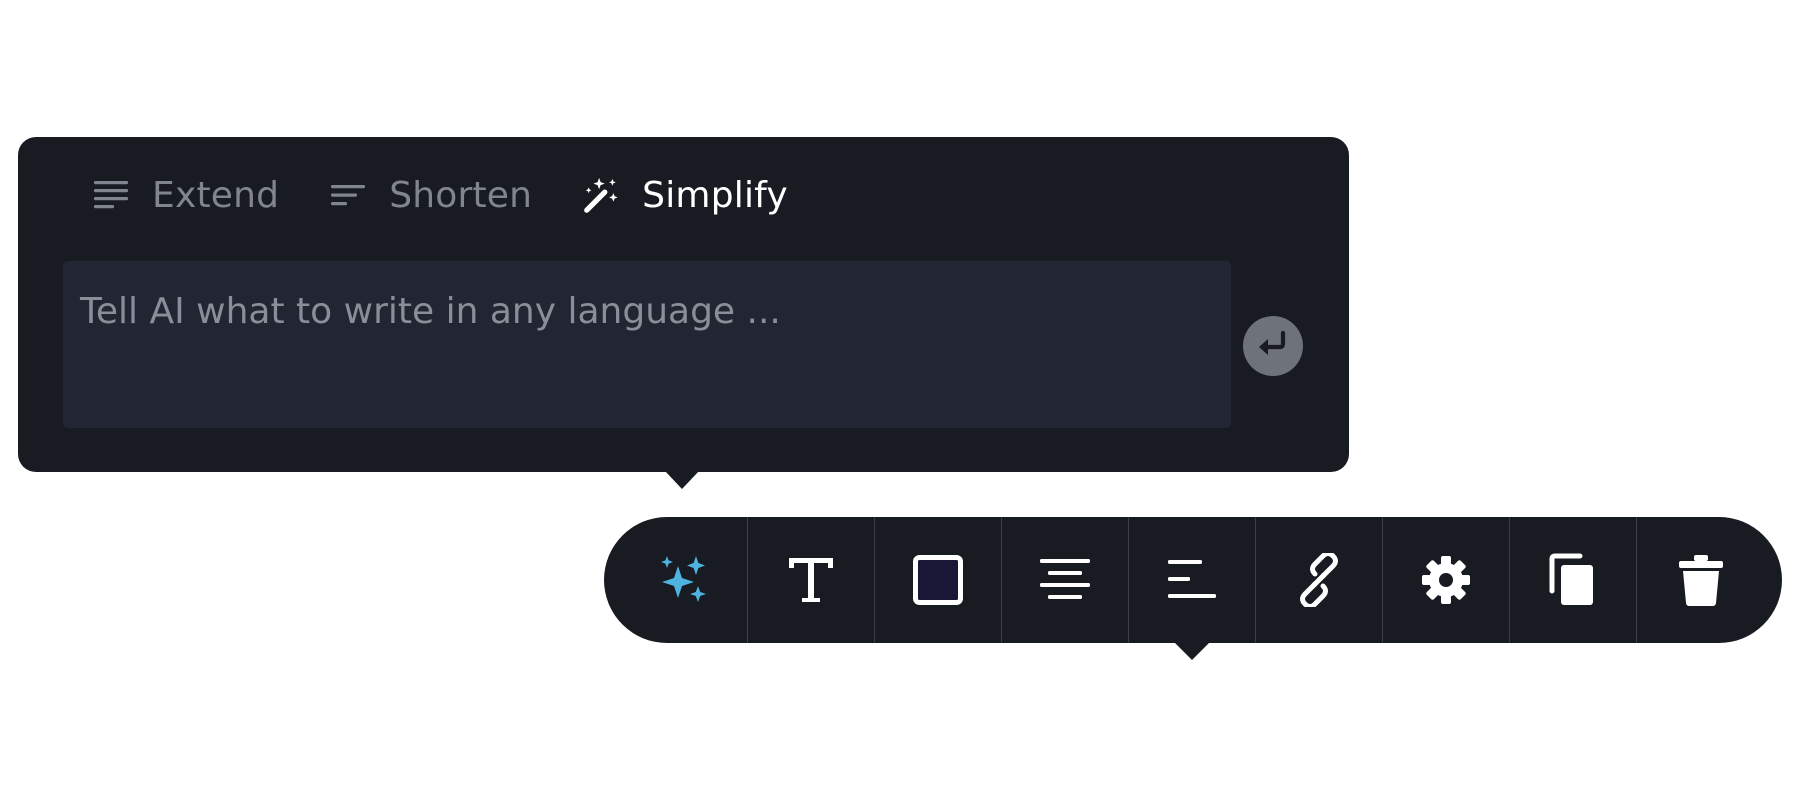 The width and height of the screenshot is (1800, 800). I want to click on send-prompt-button, so click(1273, 346).